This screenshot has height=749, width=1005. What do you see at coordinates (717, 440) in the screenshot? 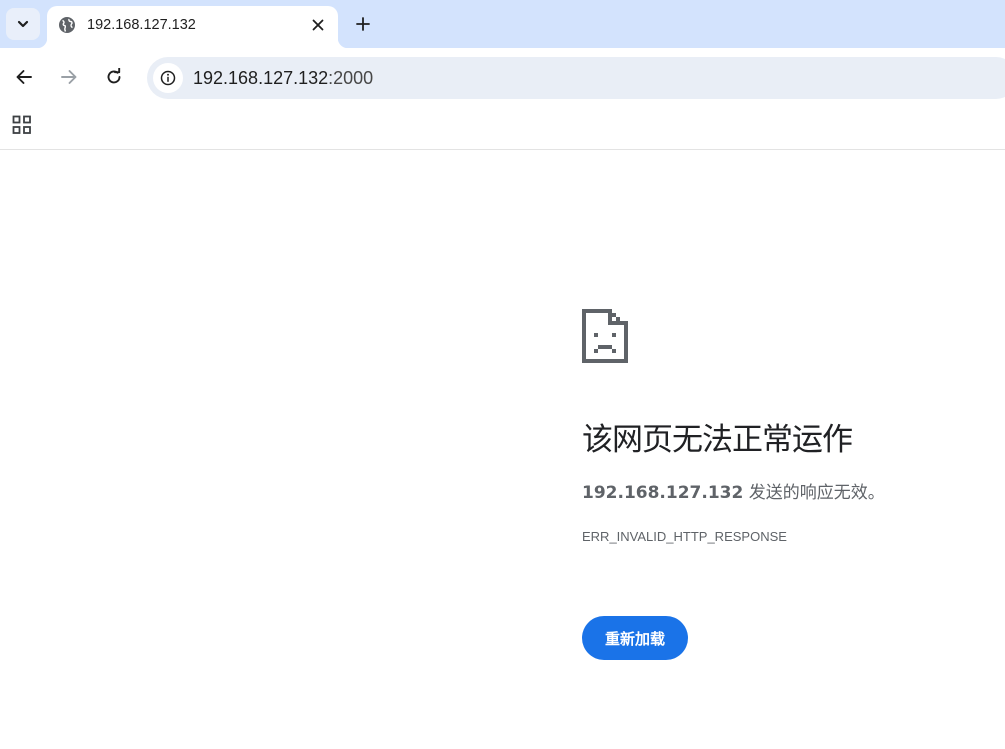
I see `error-heading: 该网页无法正常运作` at bounding box center [717, 440].